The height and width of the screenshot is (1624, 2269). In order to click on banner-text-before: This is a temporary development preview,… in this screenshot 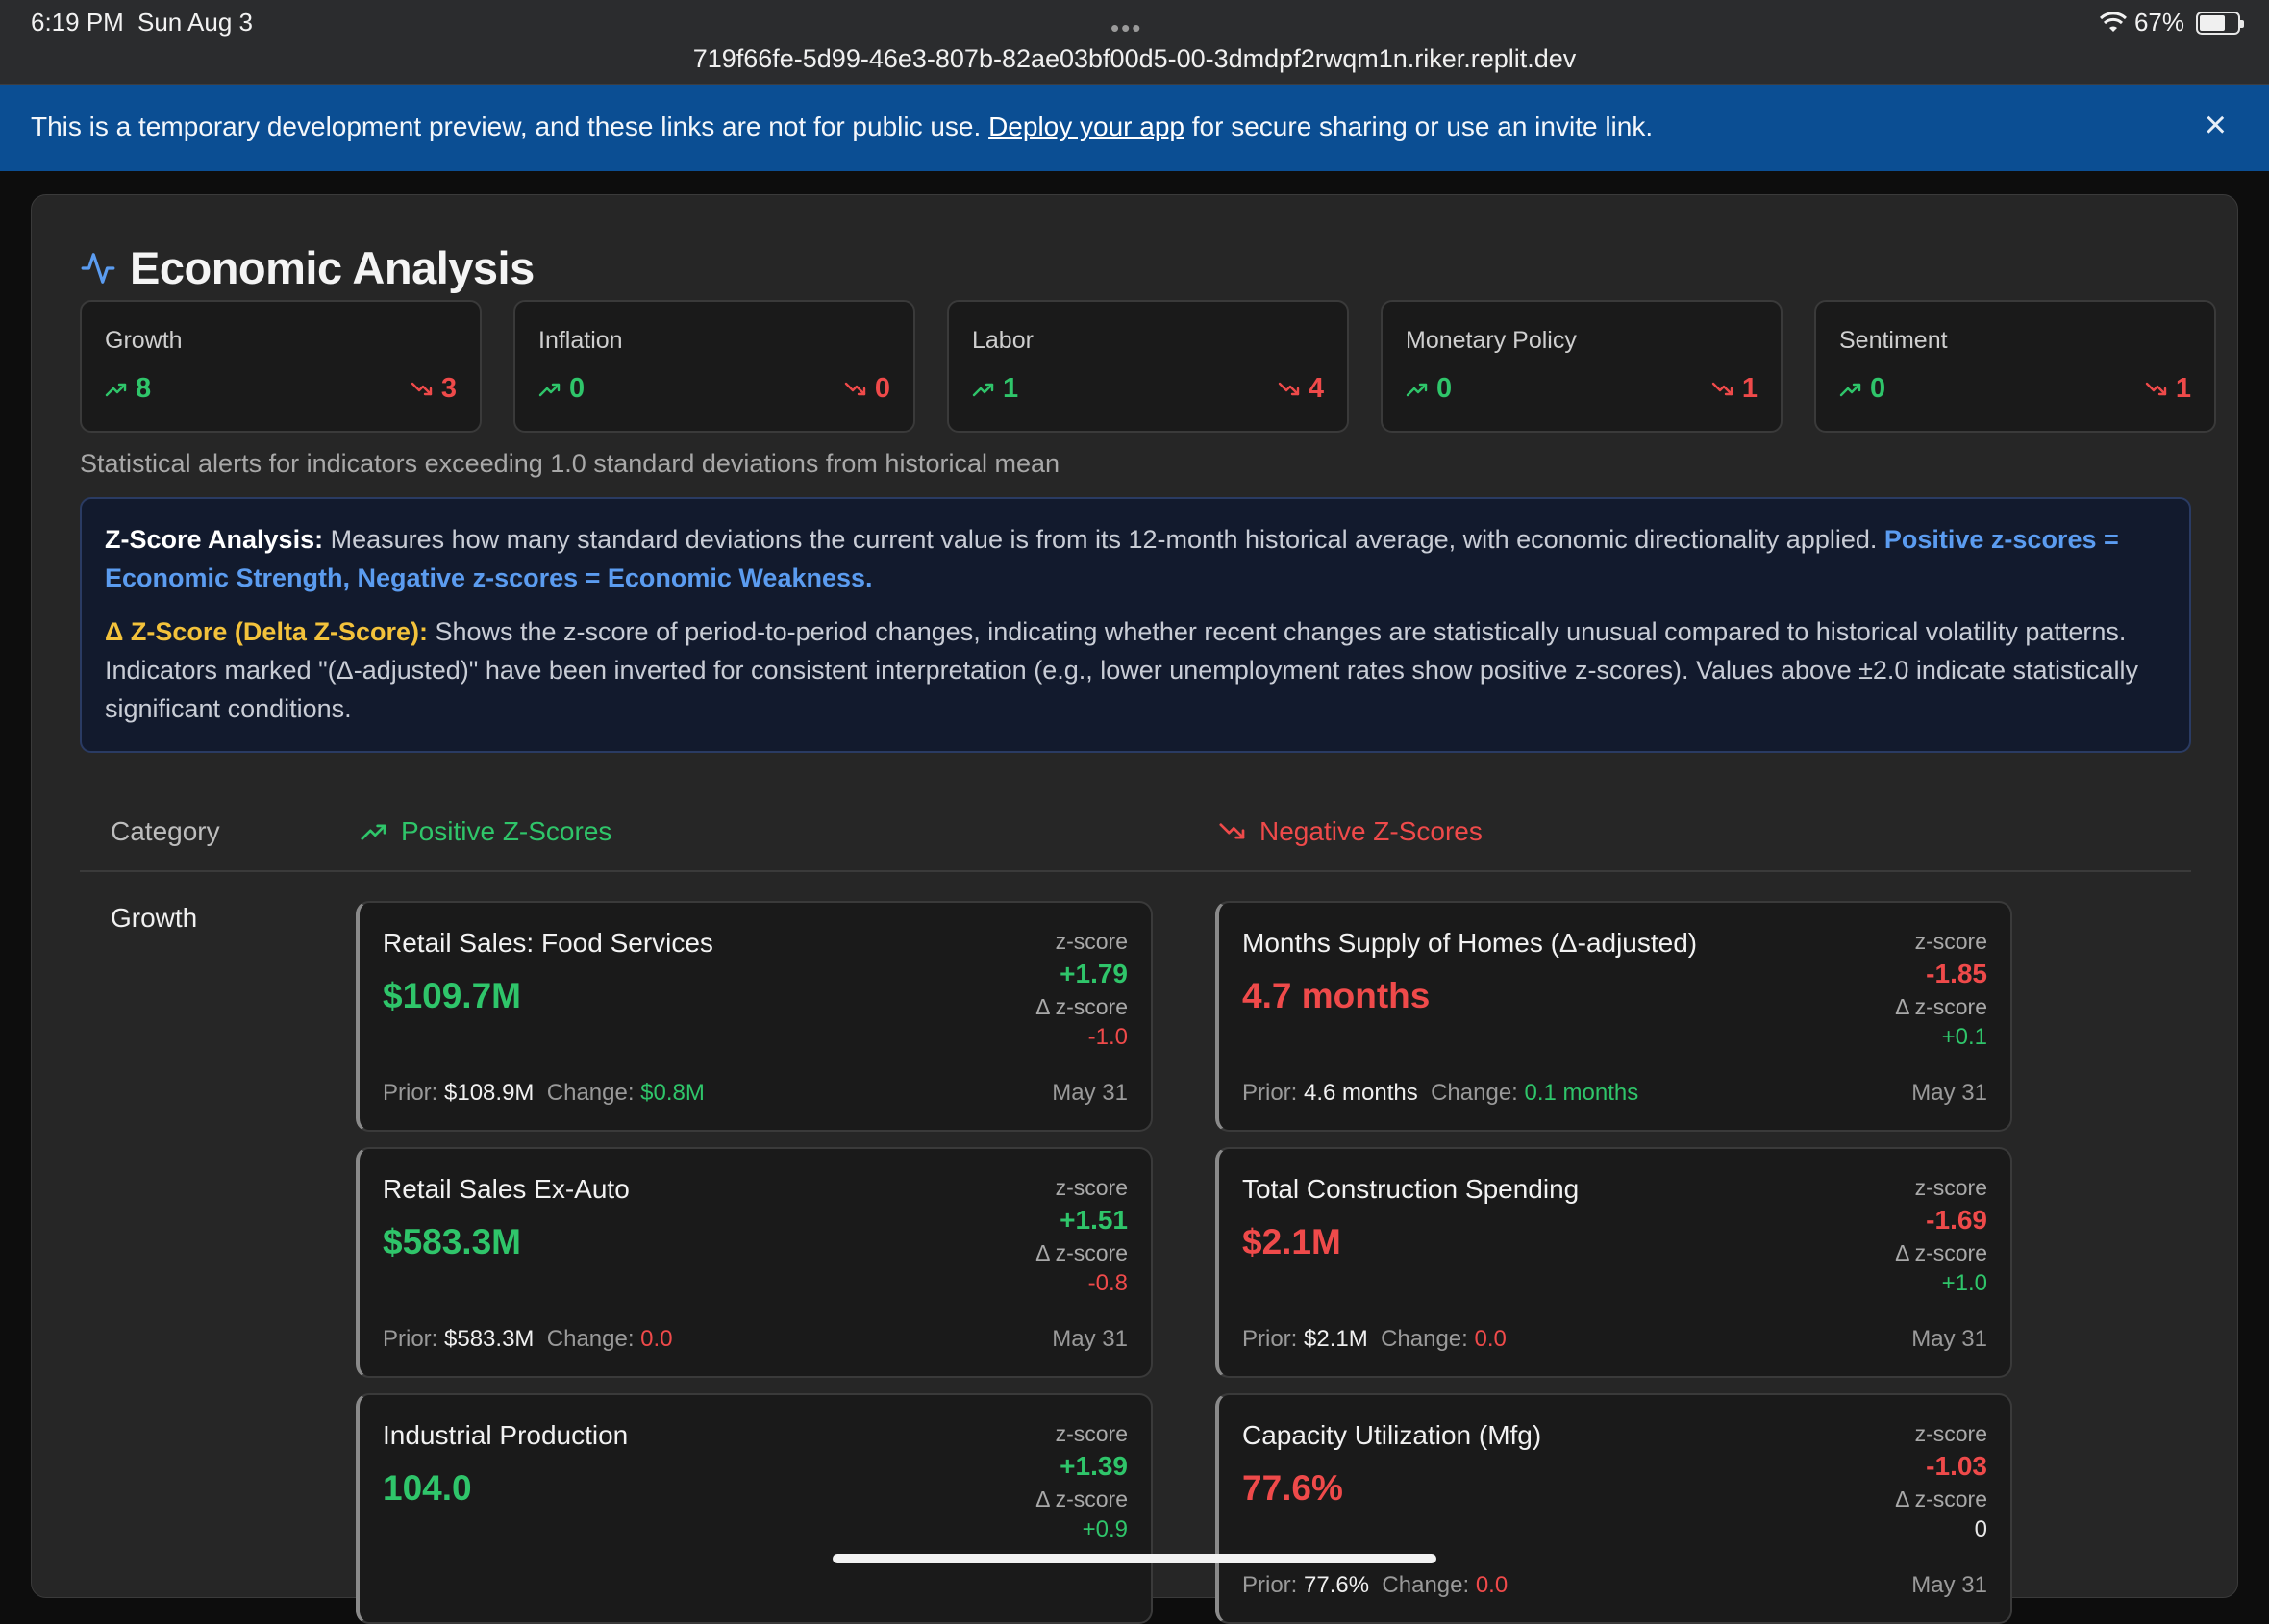, I will do `click(510, 126)`.